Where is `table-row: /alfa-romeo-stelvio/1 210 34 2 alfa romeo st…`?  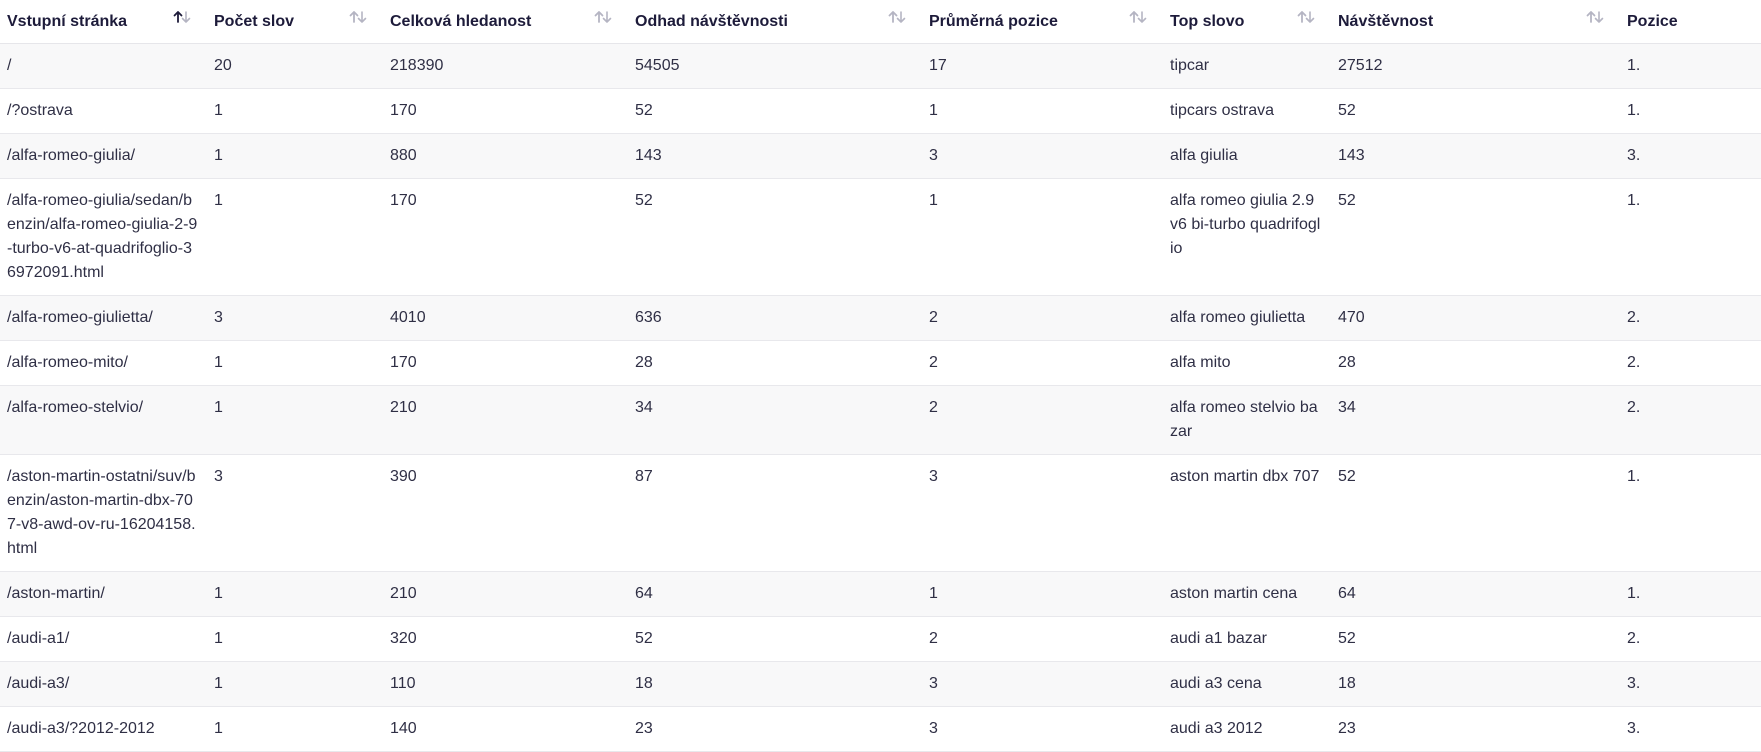
table-row: /alfa-romeo-stelvio/1 210 34 2 alfa romeo st… is located at coordinates (880, 420).